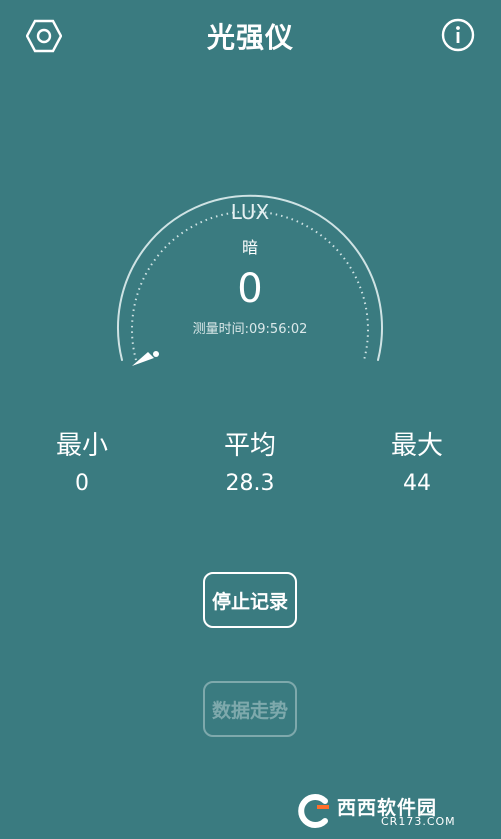 The width and height of the screenshot is (501, 839). What do you see at coordinates (249, 446) in the screenshot?
I see `stat-avg-label: 平均` at bounding box center [249, 446].